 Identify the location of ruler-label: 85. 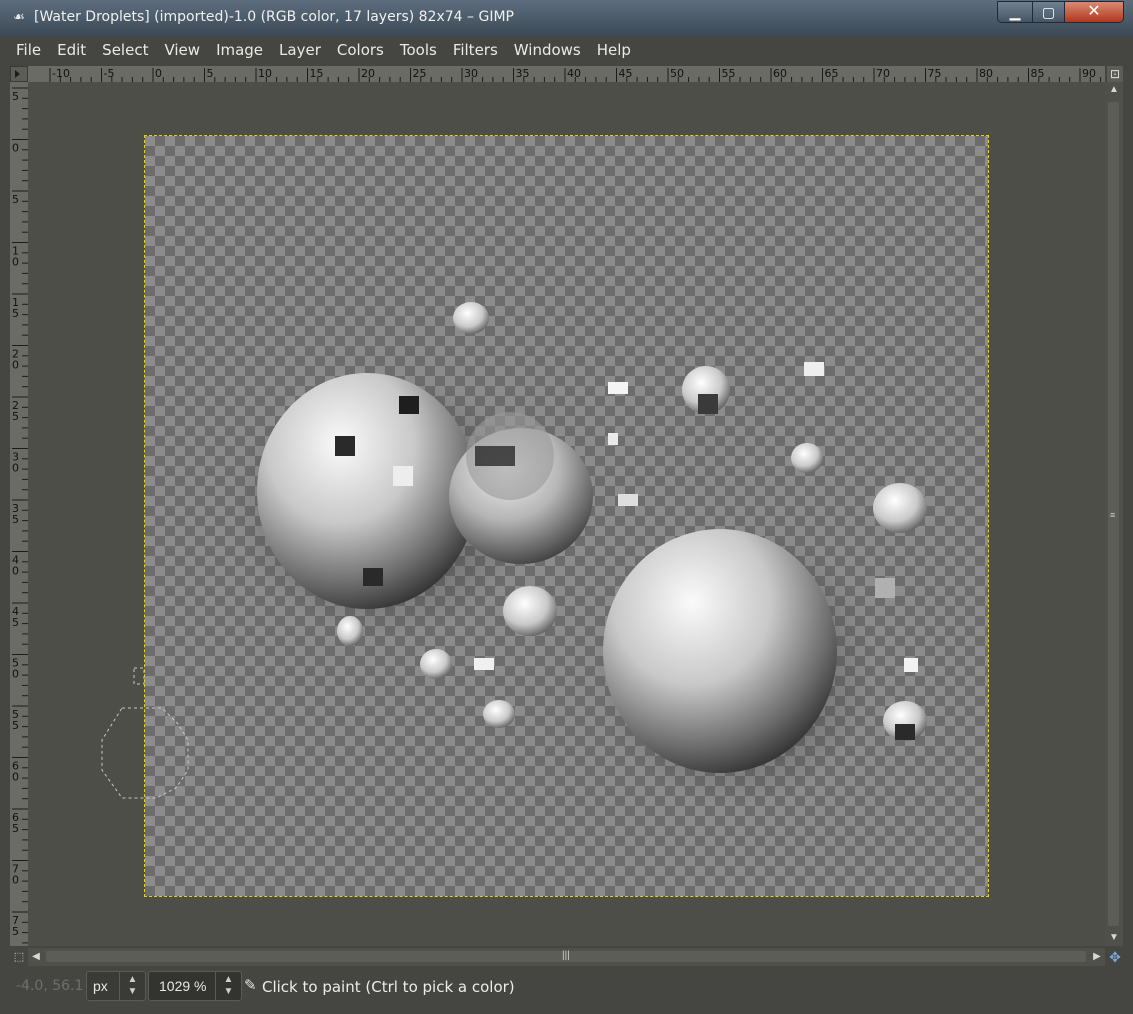
(1038, 73).